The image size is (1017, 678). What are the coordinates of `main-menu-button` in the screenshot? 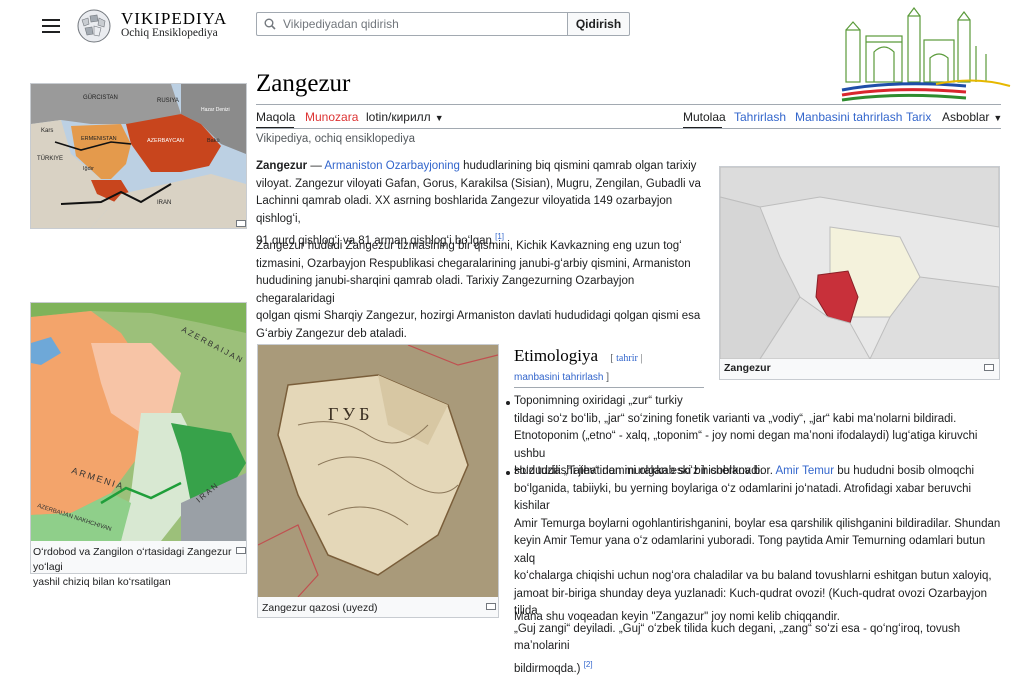 It's located at (51, 24).